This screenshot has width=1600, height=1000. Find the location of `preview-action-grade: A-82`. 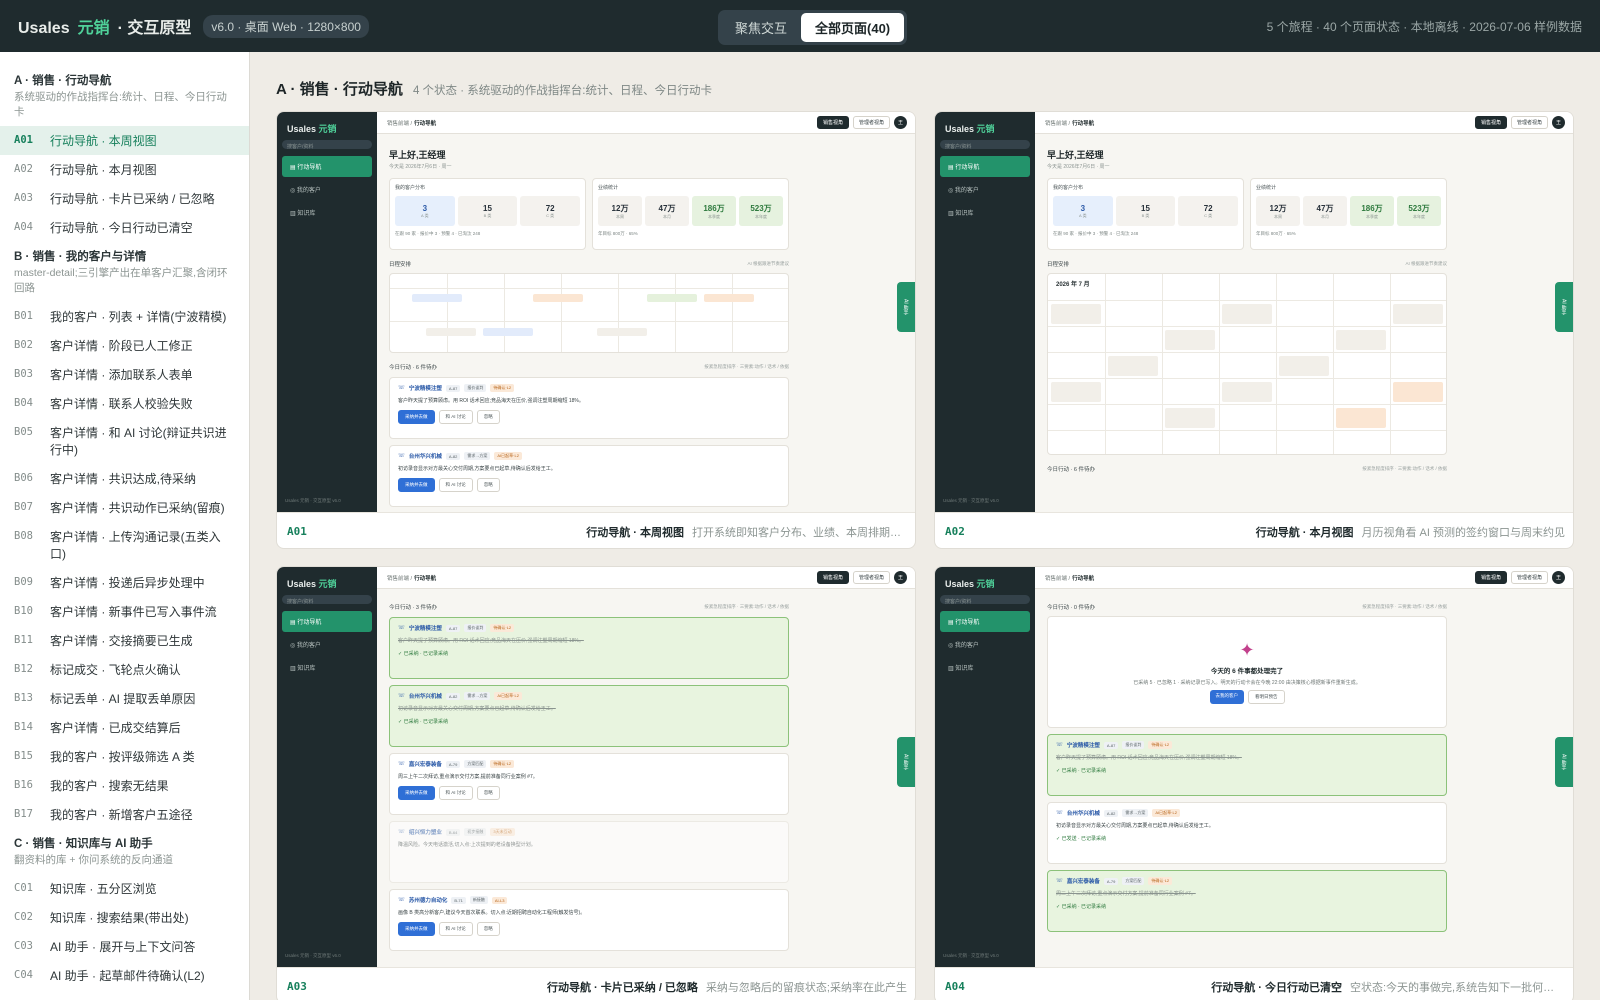

preview-action-grade: A-82 is located at coordinates (453, 456).